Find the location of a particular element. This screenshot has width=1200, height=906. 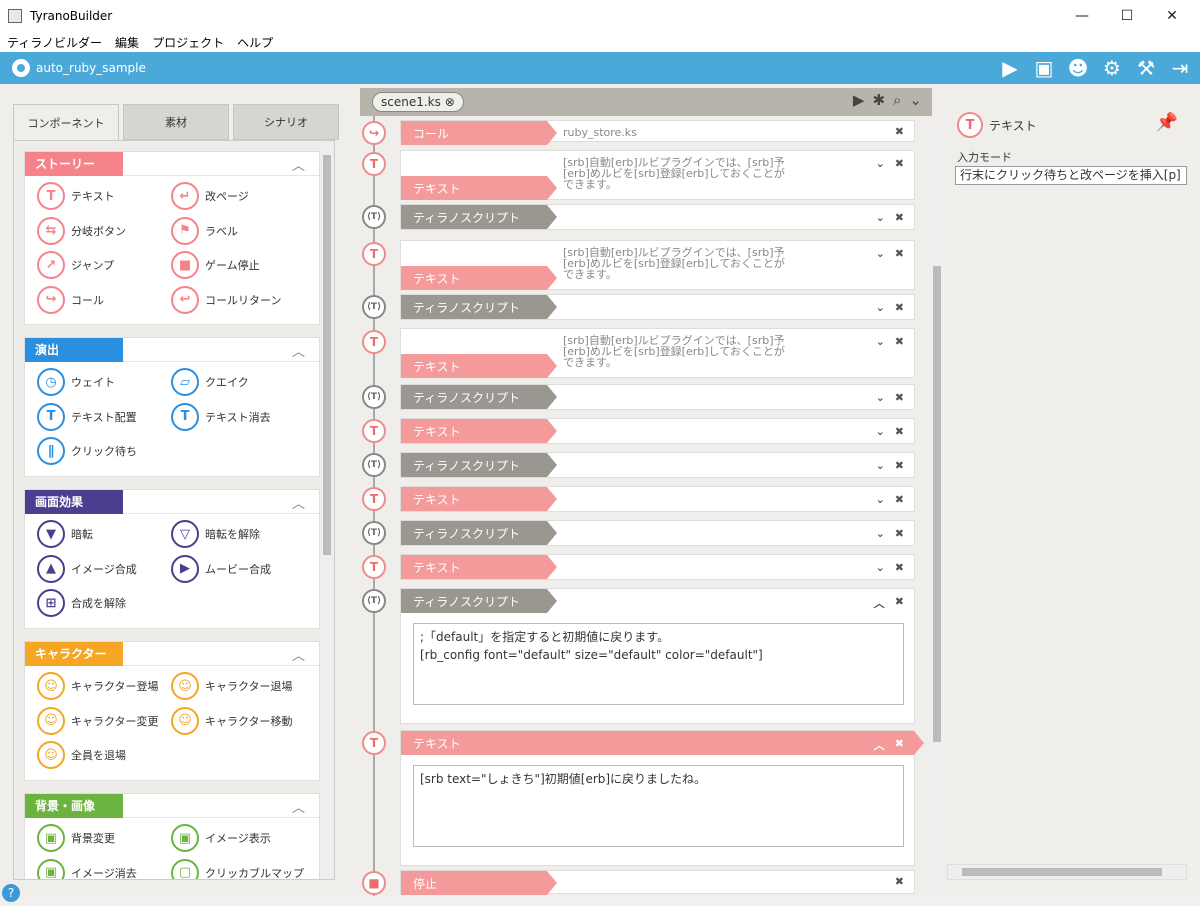

maximize-button: ☐ is located at coordinates (1127, 16).